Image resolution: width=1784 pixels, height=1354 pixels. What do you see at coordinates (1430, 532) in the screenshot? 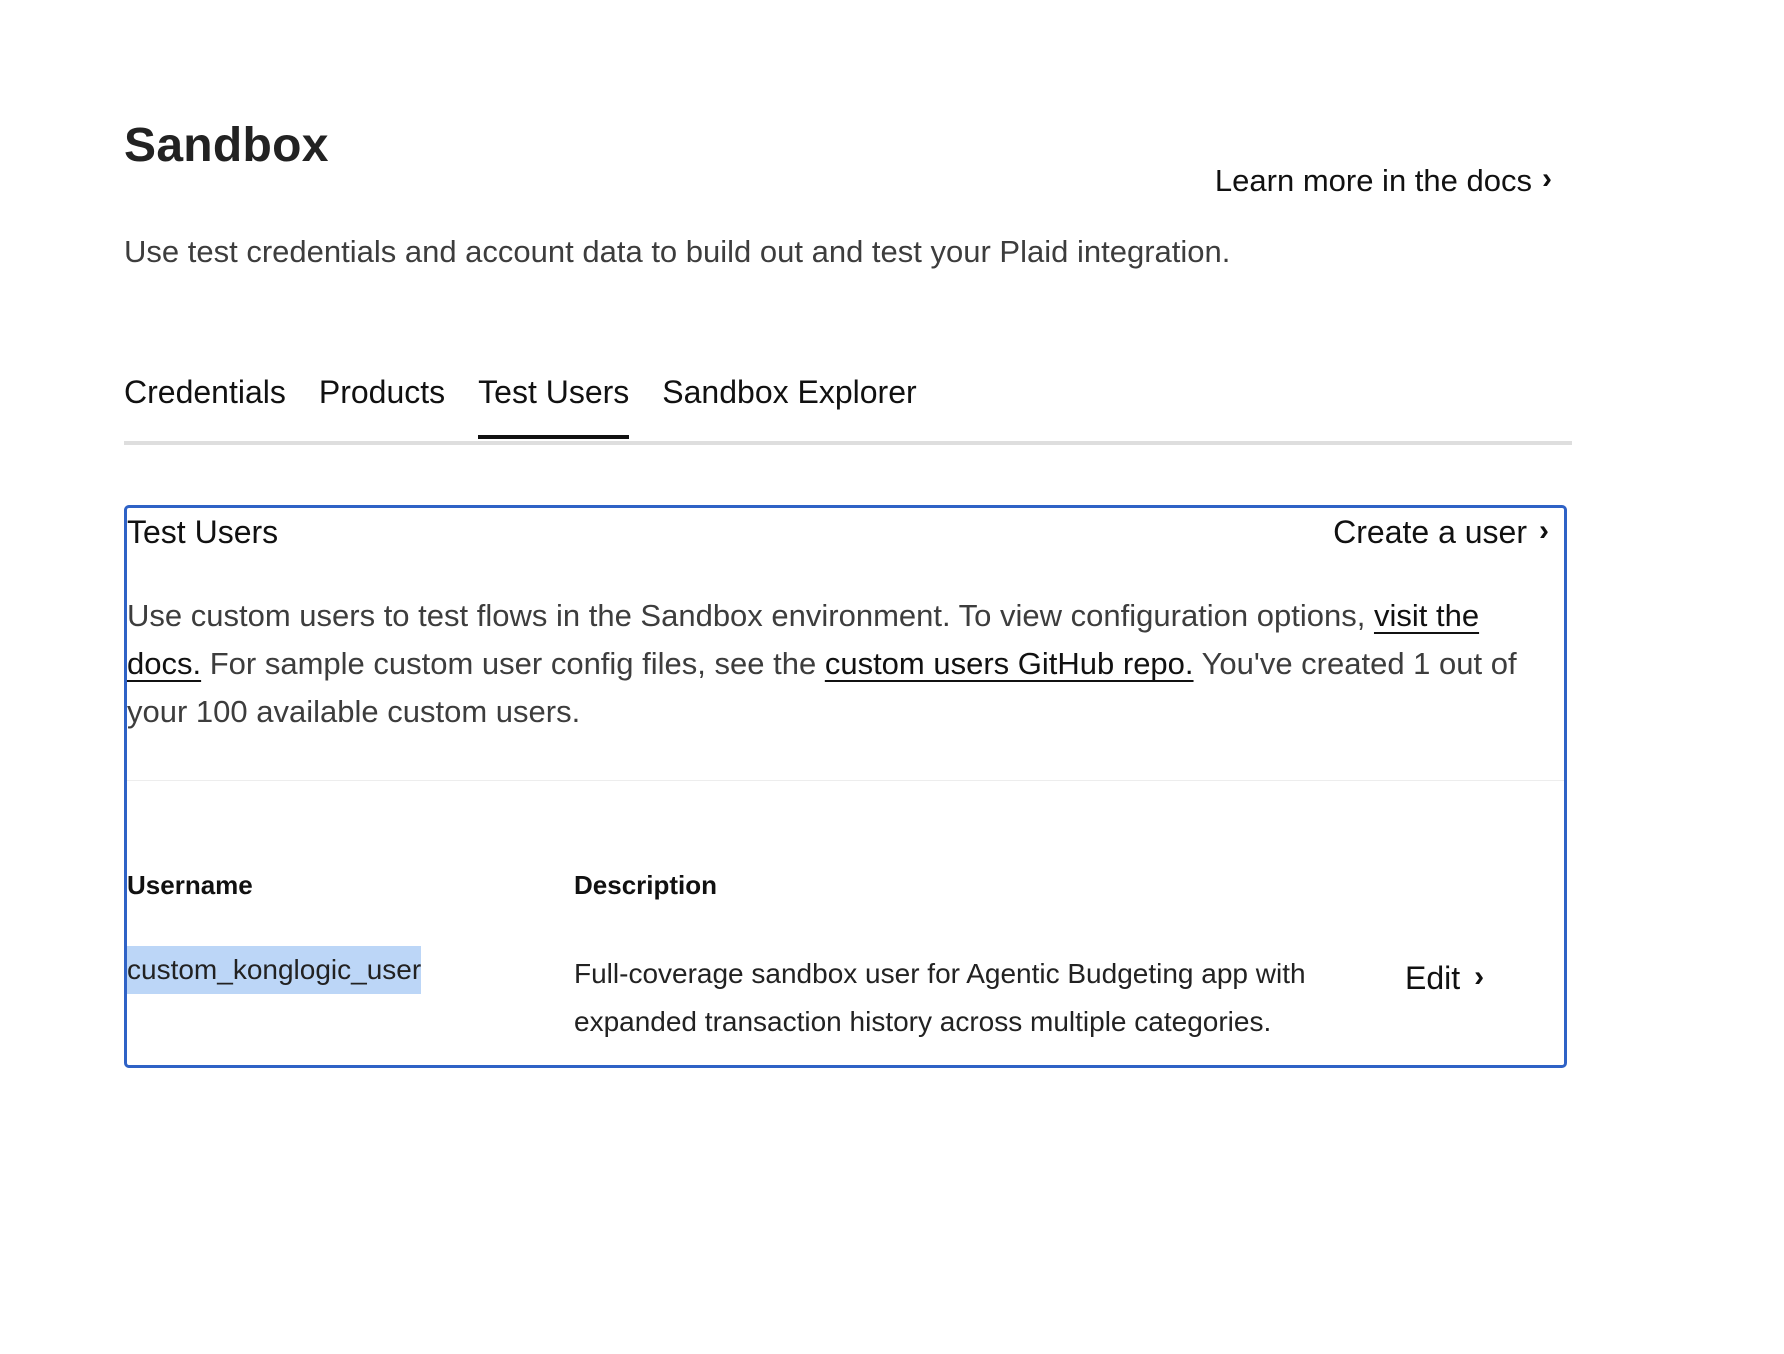
I see `create-user-label: Create a user` at bounding box center [1430, 532].